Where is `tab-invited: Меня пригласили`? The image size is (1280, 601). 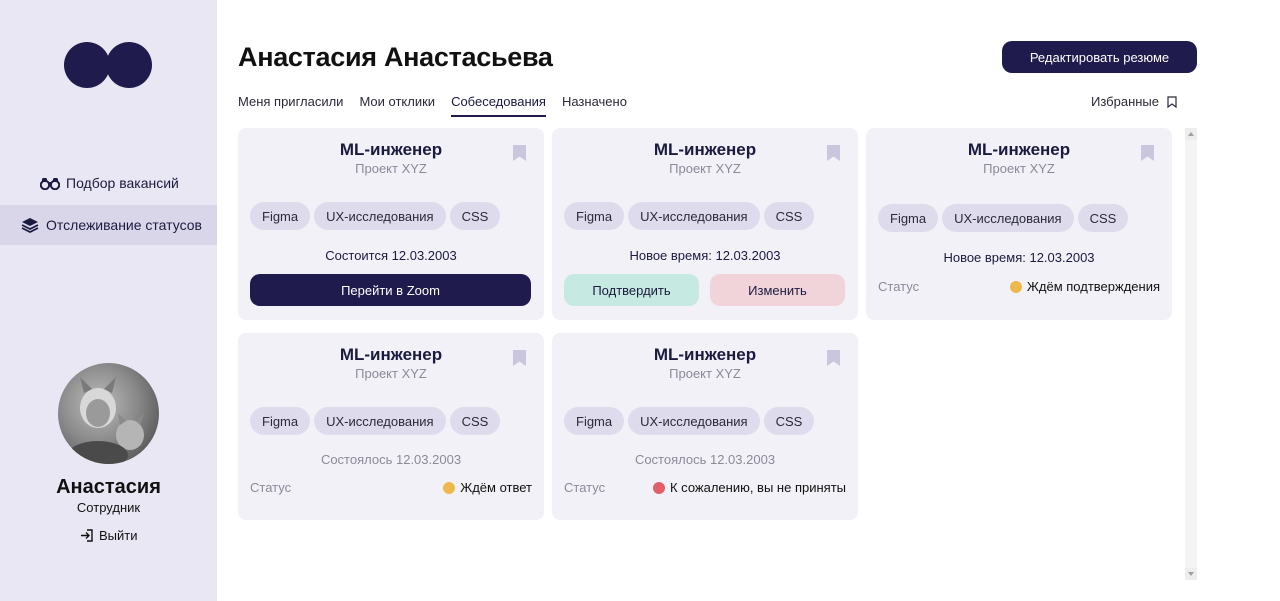
tab-invited: Меня пригласили is located at coordinates (290, 105).